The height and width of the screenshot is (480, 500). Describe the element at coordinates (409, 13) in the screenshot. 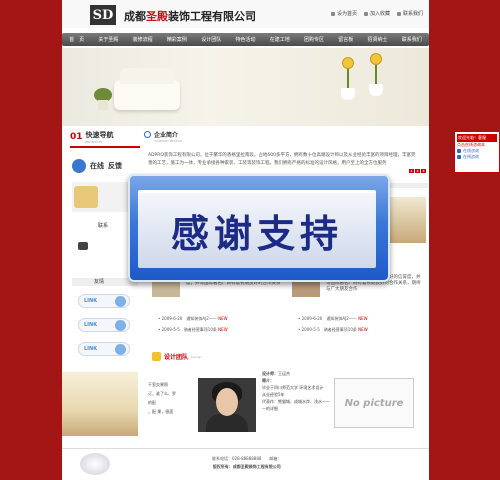

I see `top-link-contact: 联系我们` at that location.